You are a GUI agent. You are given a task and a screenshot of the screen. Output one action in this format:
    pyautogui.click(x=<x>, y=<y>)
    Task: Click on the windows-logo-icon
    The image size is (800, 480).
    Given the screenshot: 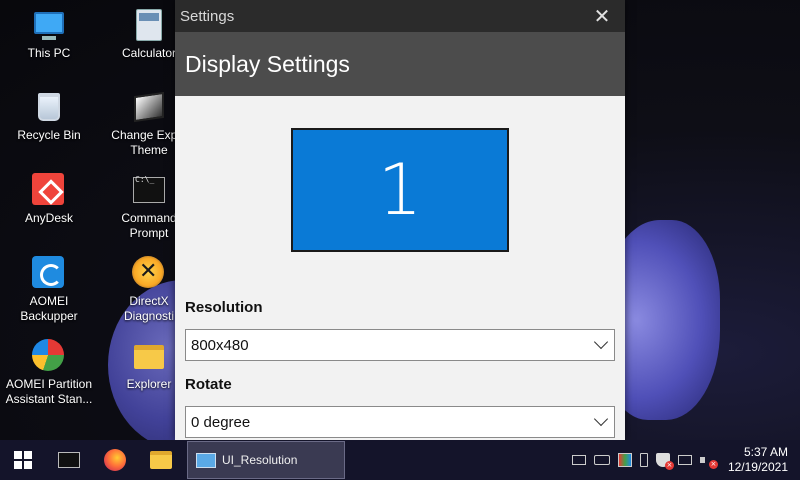 What is the action you would take?
    pyautogui.click(x=23, y=460)
    